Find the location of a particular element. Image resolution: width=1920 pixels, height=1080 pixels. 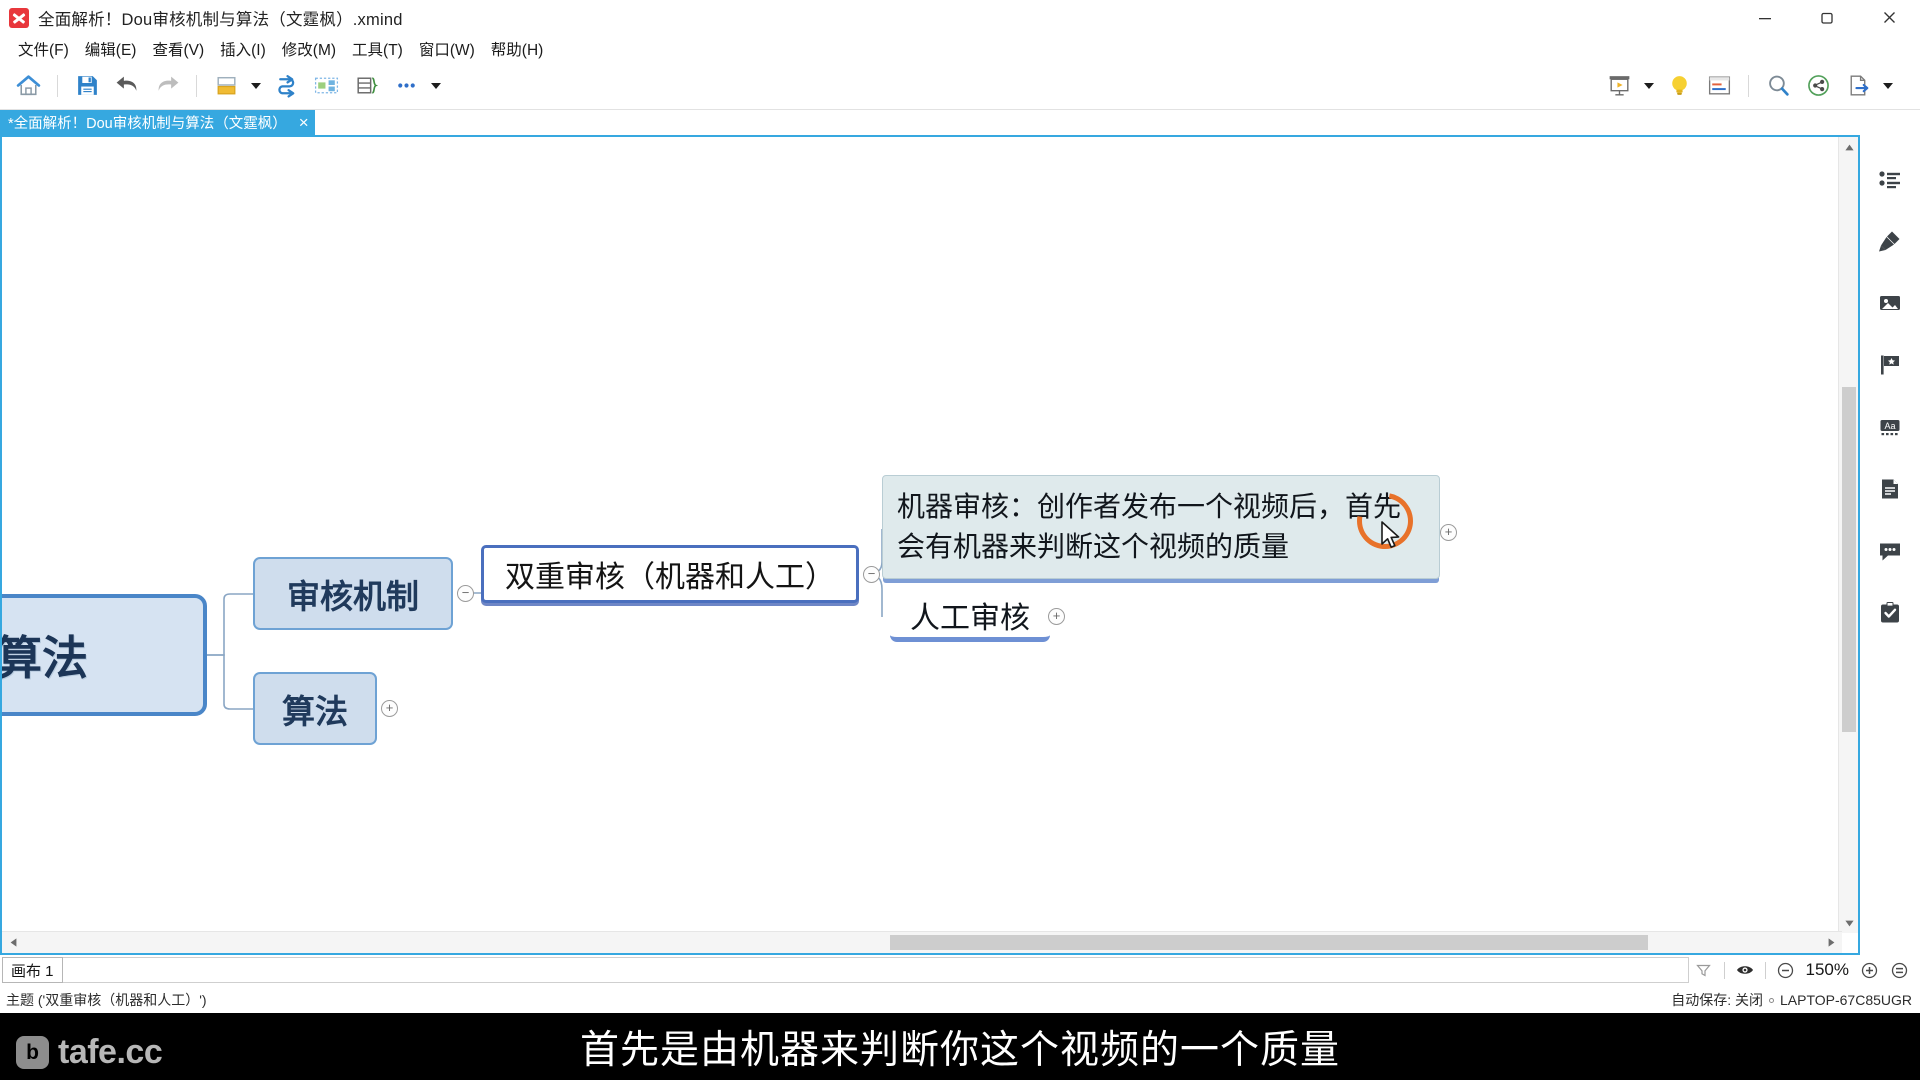

rail-image-icon is located at coordinates (1890, 303).